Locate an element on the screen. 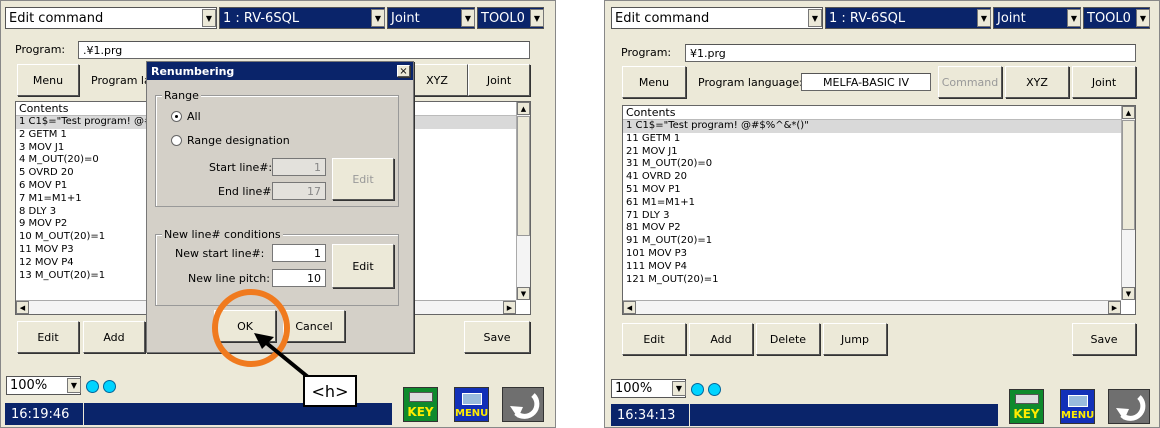  new-line-pitch-field: 10 is located at coordinates (299, 278).